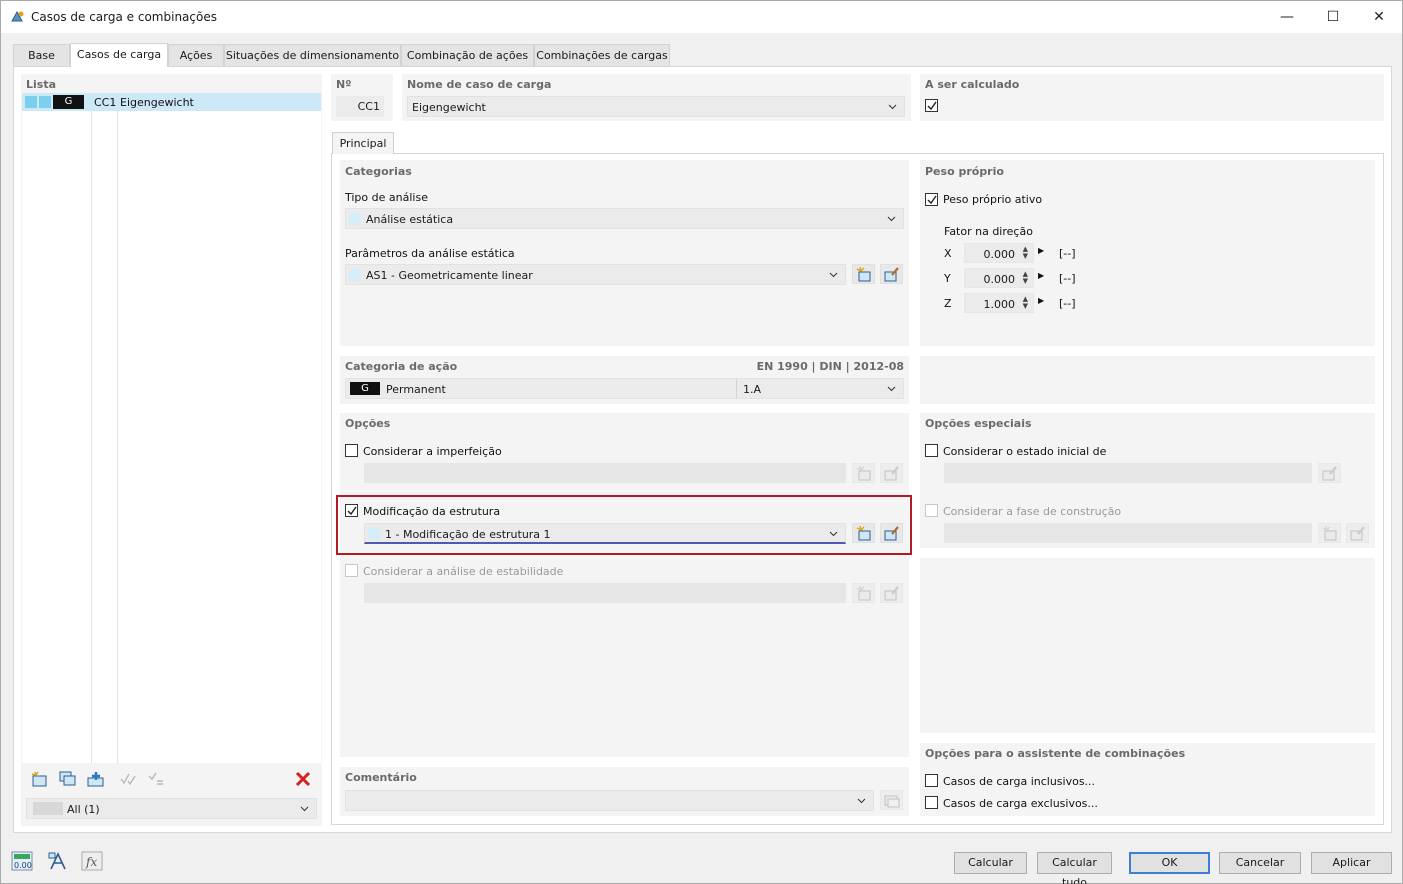 The image size is (1403, 884). What do you see at coordinates (312, 55) in the screenshot?
I see `tab-design-situations: Situações de dimensionamento` at bounding box center [312, 55].